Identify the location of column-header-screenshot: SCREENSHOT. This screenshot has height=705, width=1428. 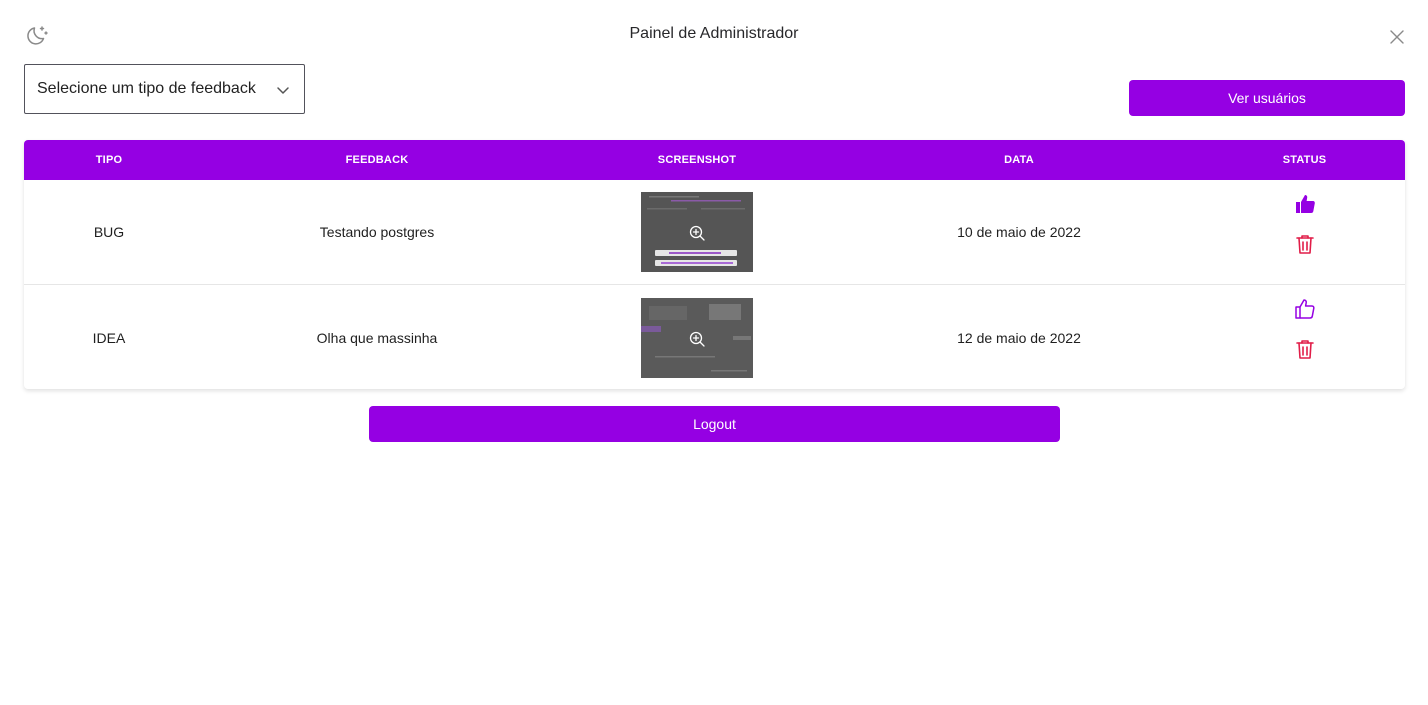
(697, 160).